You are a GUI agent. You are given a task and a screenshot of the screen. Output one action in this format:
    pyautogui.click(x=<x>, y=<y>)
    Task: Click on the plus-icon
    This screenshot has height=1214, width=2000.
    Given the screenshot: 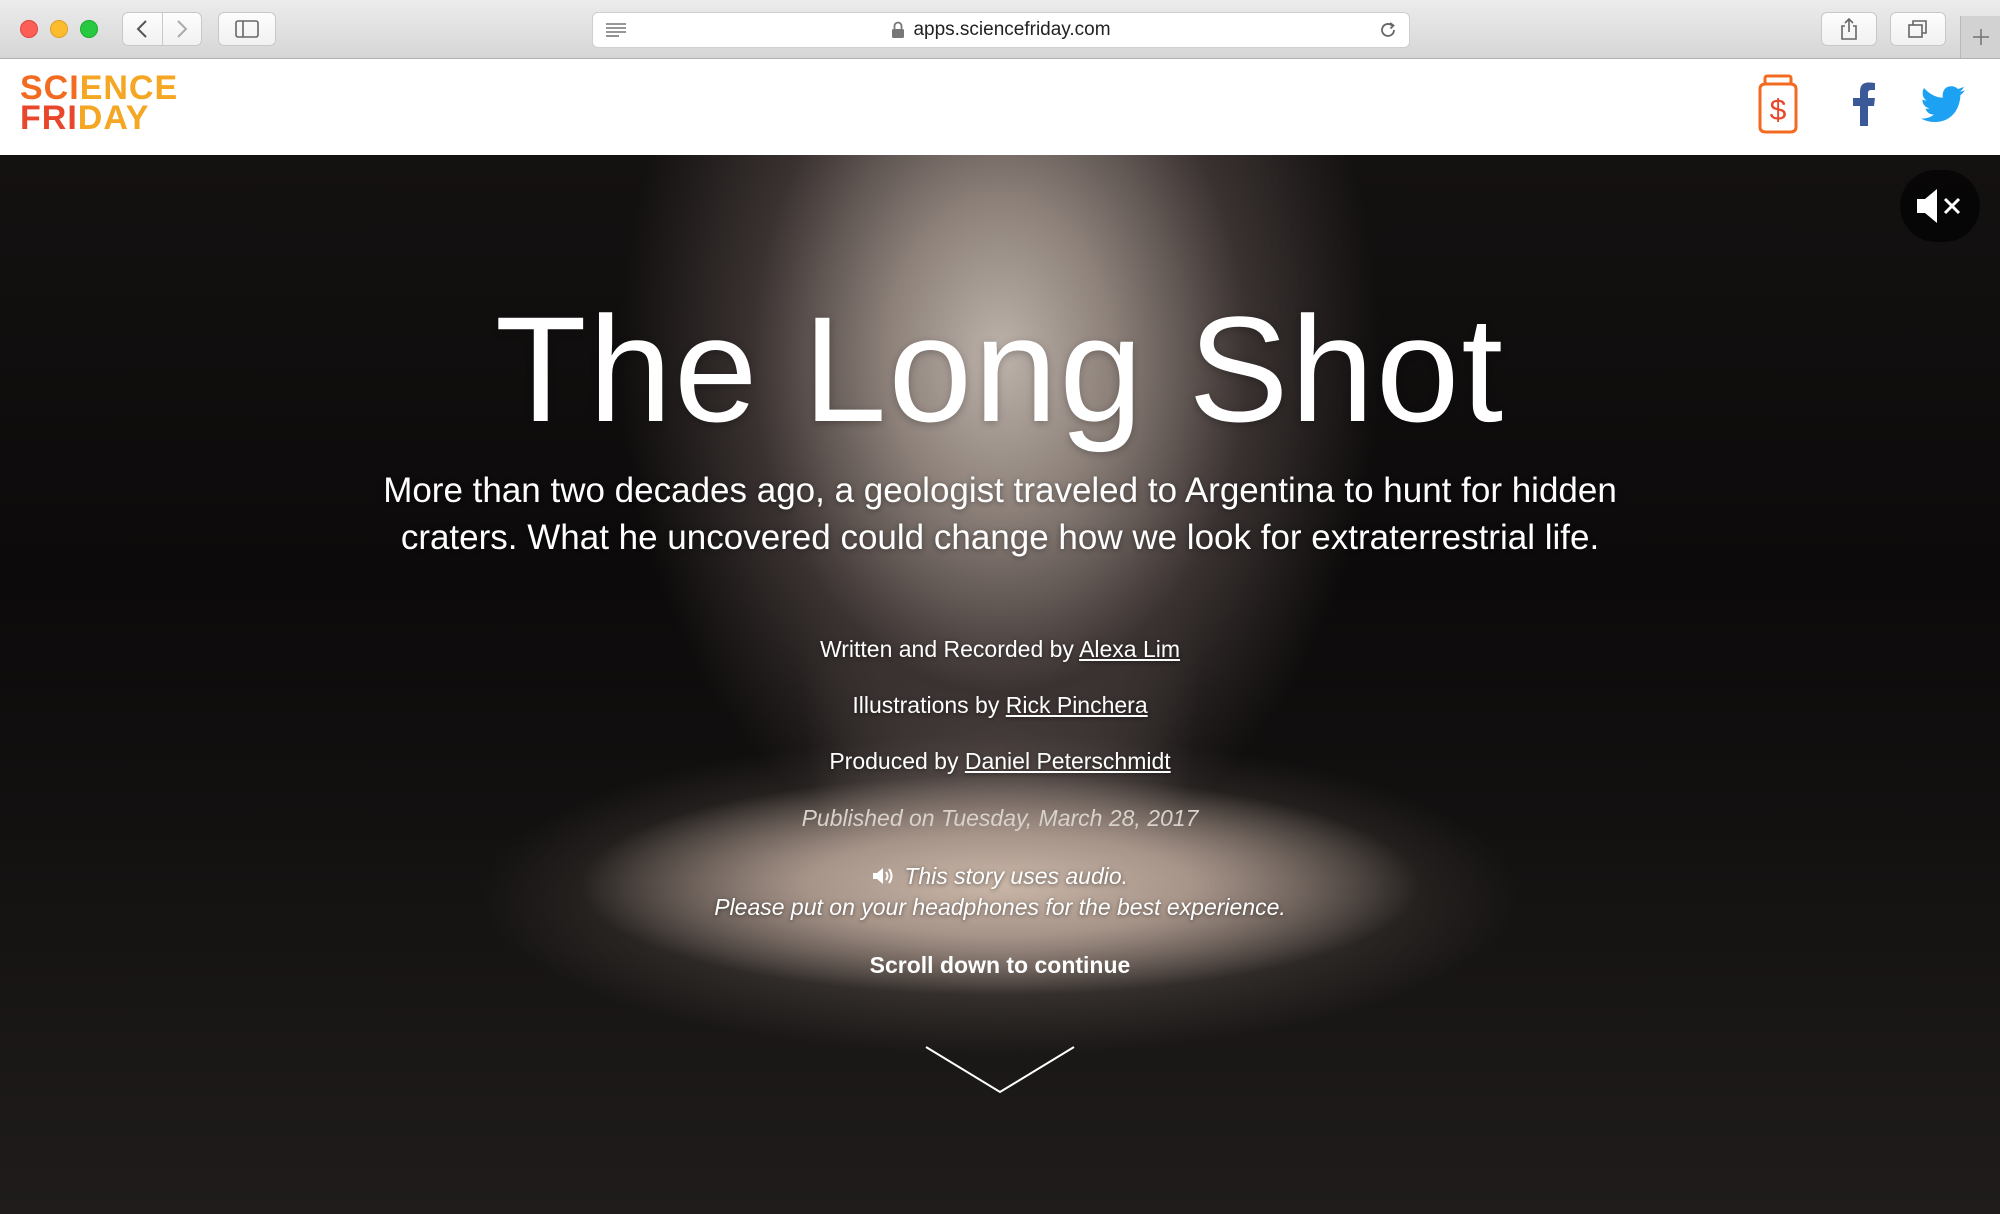 What is the action you would take?
    pyautogui.click(x=1980, y=37)
    